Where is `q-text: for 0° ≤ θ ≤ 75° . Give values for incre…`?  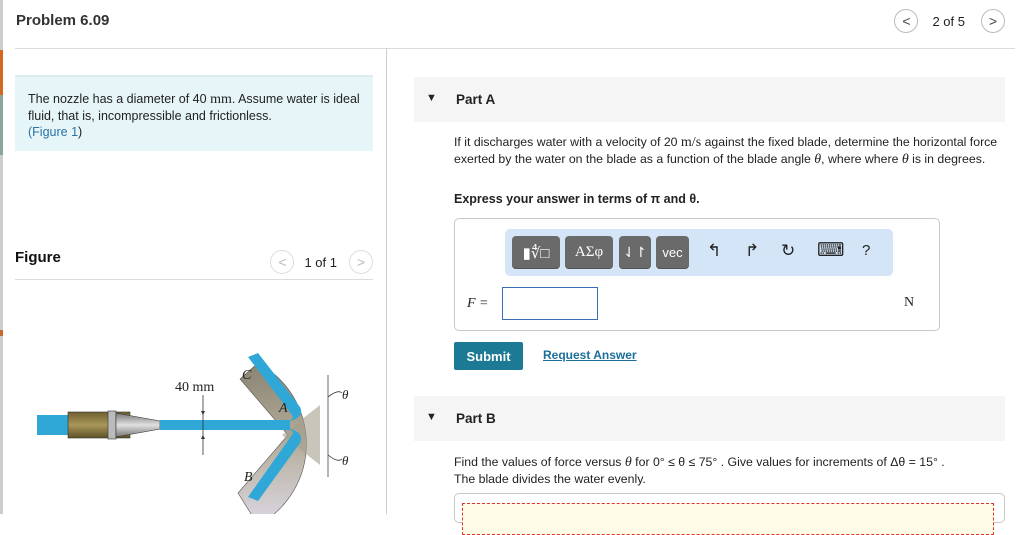
q-text: for 0° ≤ θ ≤ 75° . Give values for incre… is located at coordinates (788, 462).